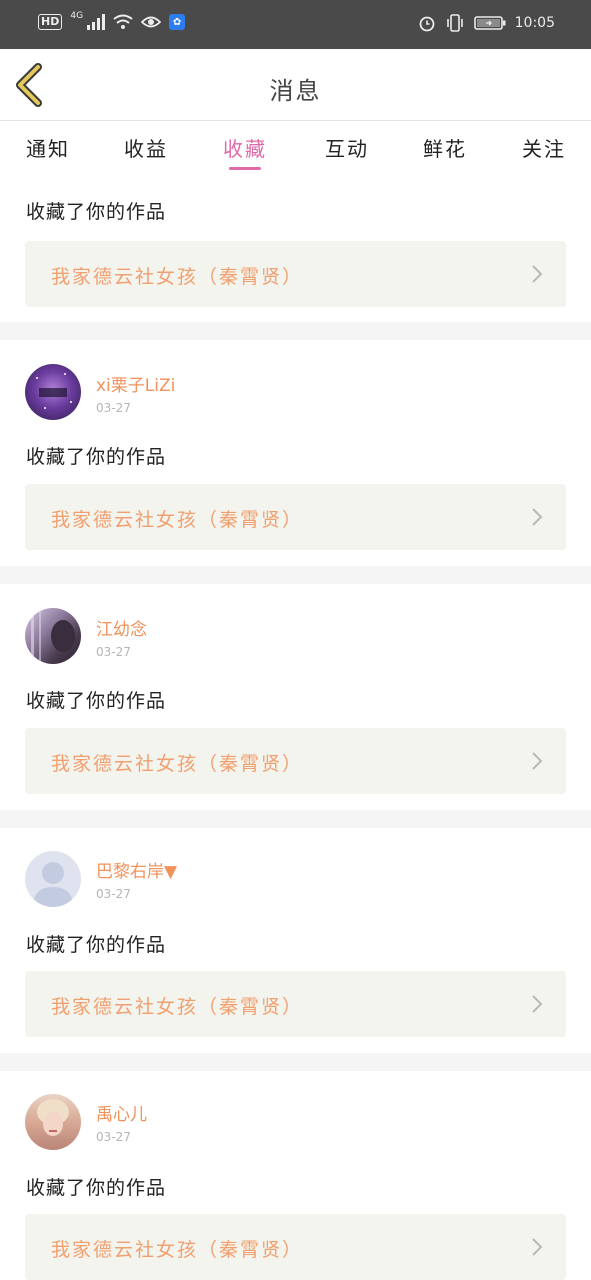 This screenshot has height=1280, width=591. Describe the element at coordinates (347, 147) in the screenshot. I see `tab-interactions: 互动` at that location.